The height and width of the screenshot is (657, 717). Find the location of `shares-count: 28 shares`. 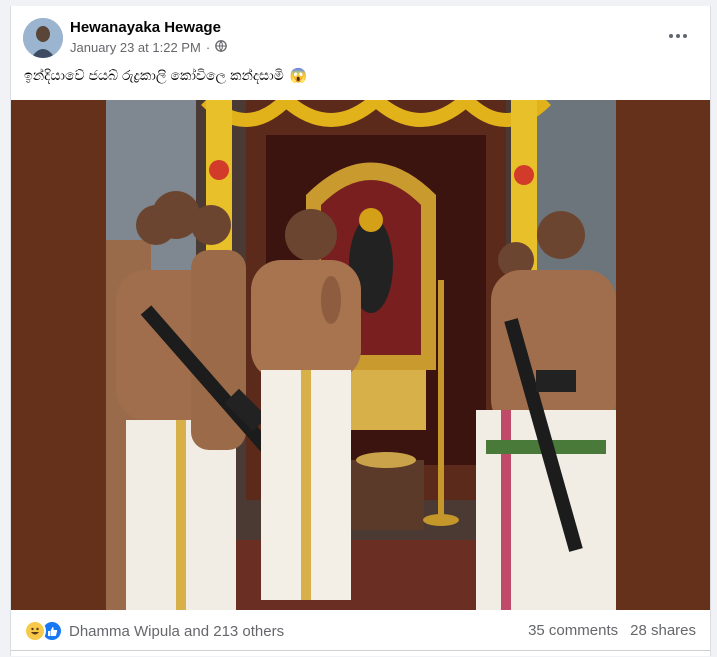

shares-count: 28 shares is located at coordinates (663, 630).